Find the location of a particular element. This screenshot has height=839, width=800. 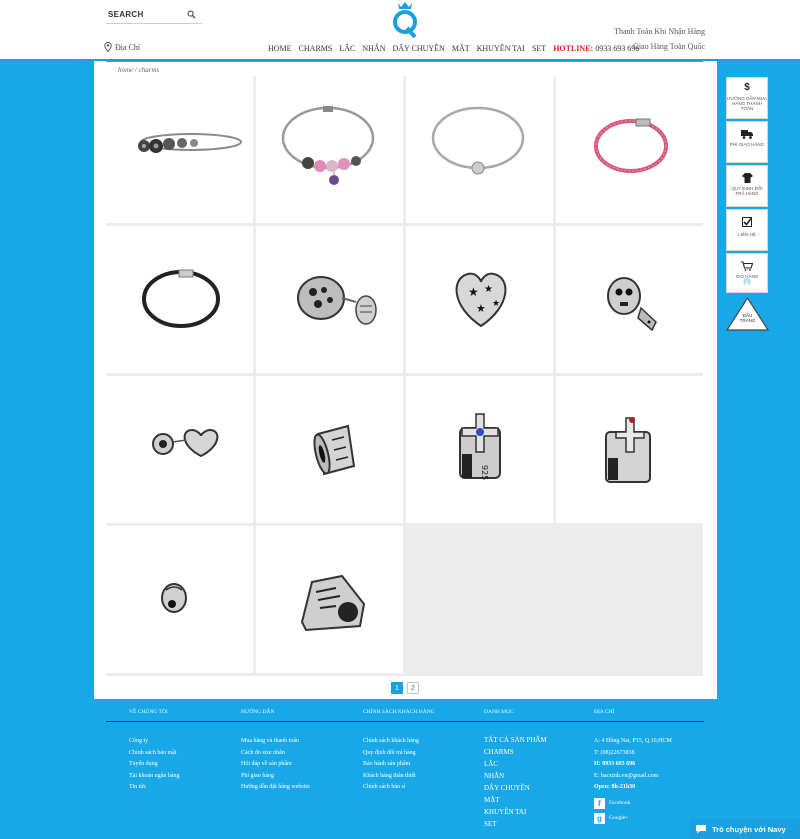

footer-link: NHẪN is located at coordinates (515, 776).